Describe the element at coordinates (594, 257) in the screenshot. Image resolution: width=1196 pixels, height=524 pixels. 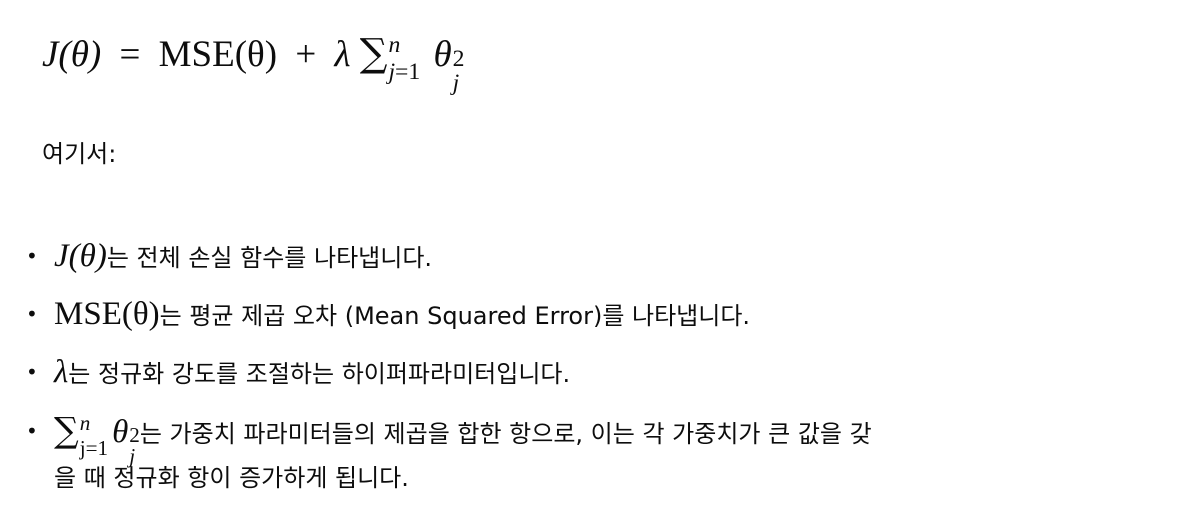
I see `list-item: • J(θ)는 전체 손실 함수를 나타냅니다.` at that location.